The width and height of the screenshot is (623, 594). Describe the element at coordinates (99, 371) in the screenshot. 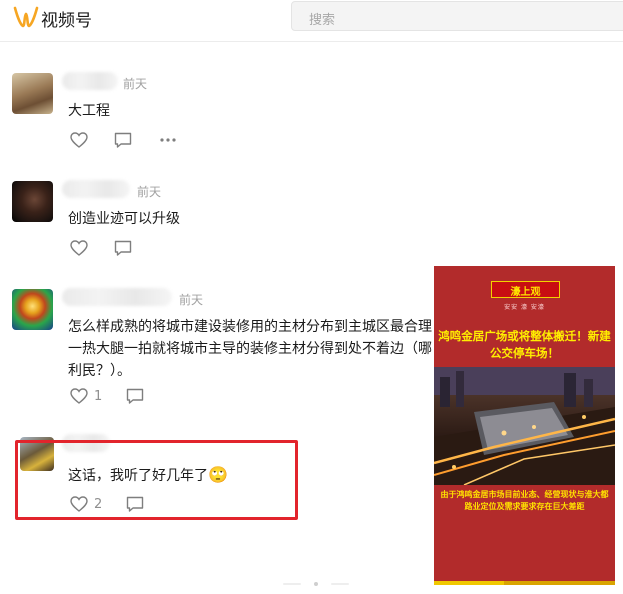

I see `comment-text-line-3: 利民？）。` at that location.